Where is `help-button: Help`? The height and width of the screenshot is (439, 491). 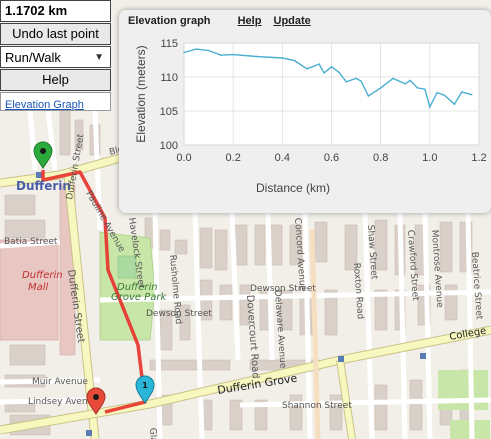
help-button: Help is located at coordinates (55, 80).